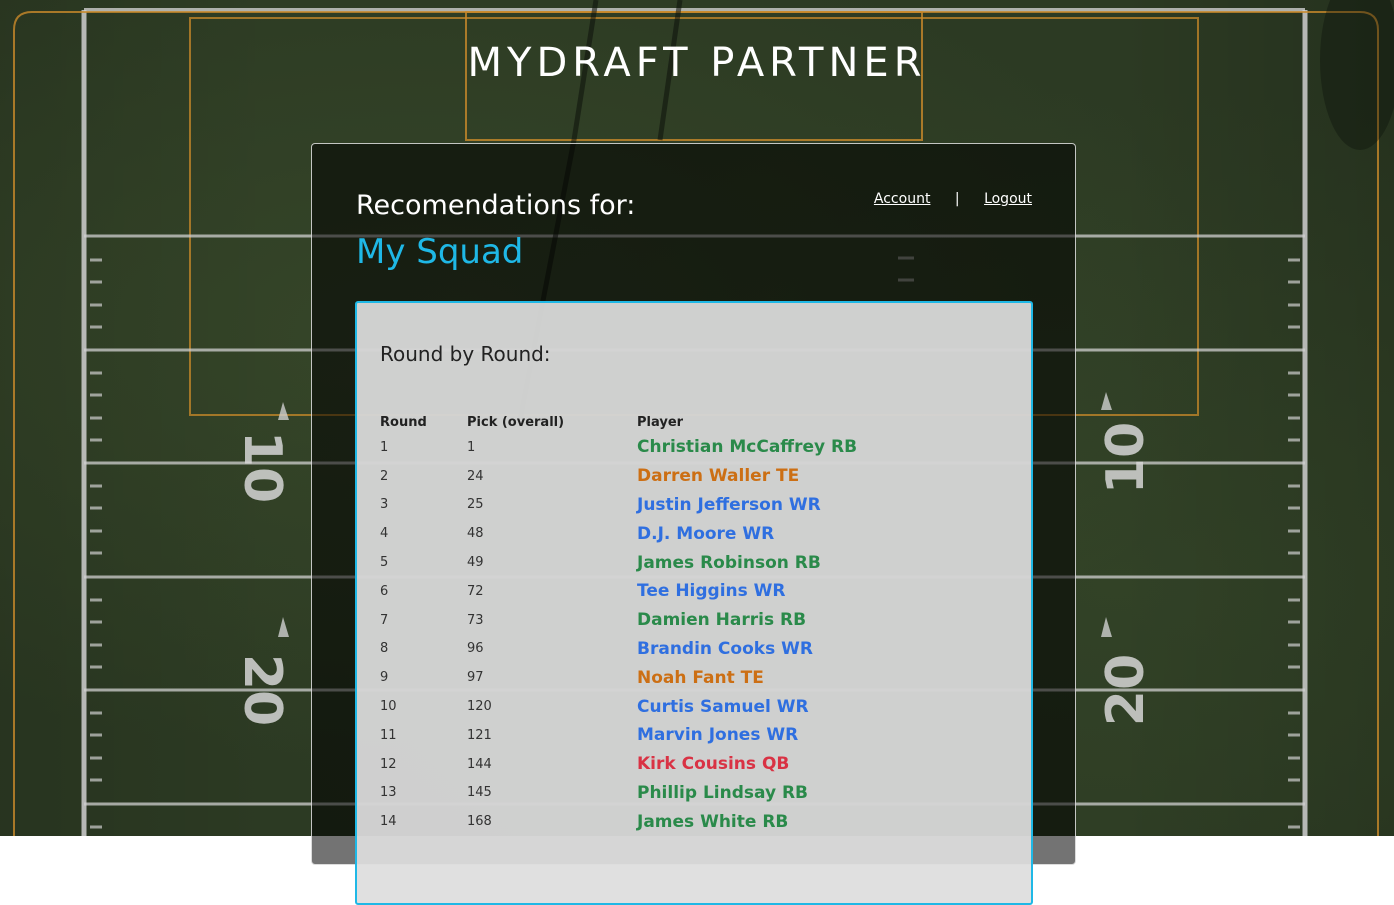 The height and width of the screenshot is (905, 1394). I want to click on player-cell: Phillip Lindsay RB, so click(723, 792).